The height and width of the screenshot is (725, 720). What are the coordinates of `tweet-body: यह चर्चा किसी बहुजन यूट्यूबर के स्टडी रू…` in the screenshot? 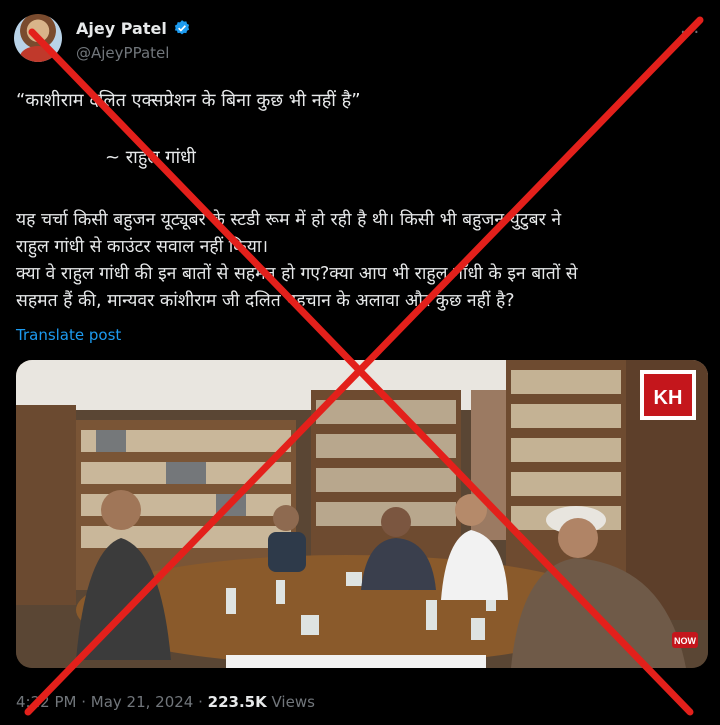 It's located at (366, 261).